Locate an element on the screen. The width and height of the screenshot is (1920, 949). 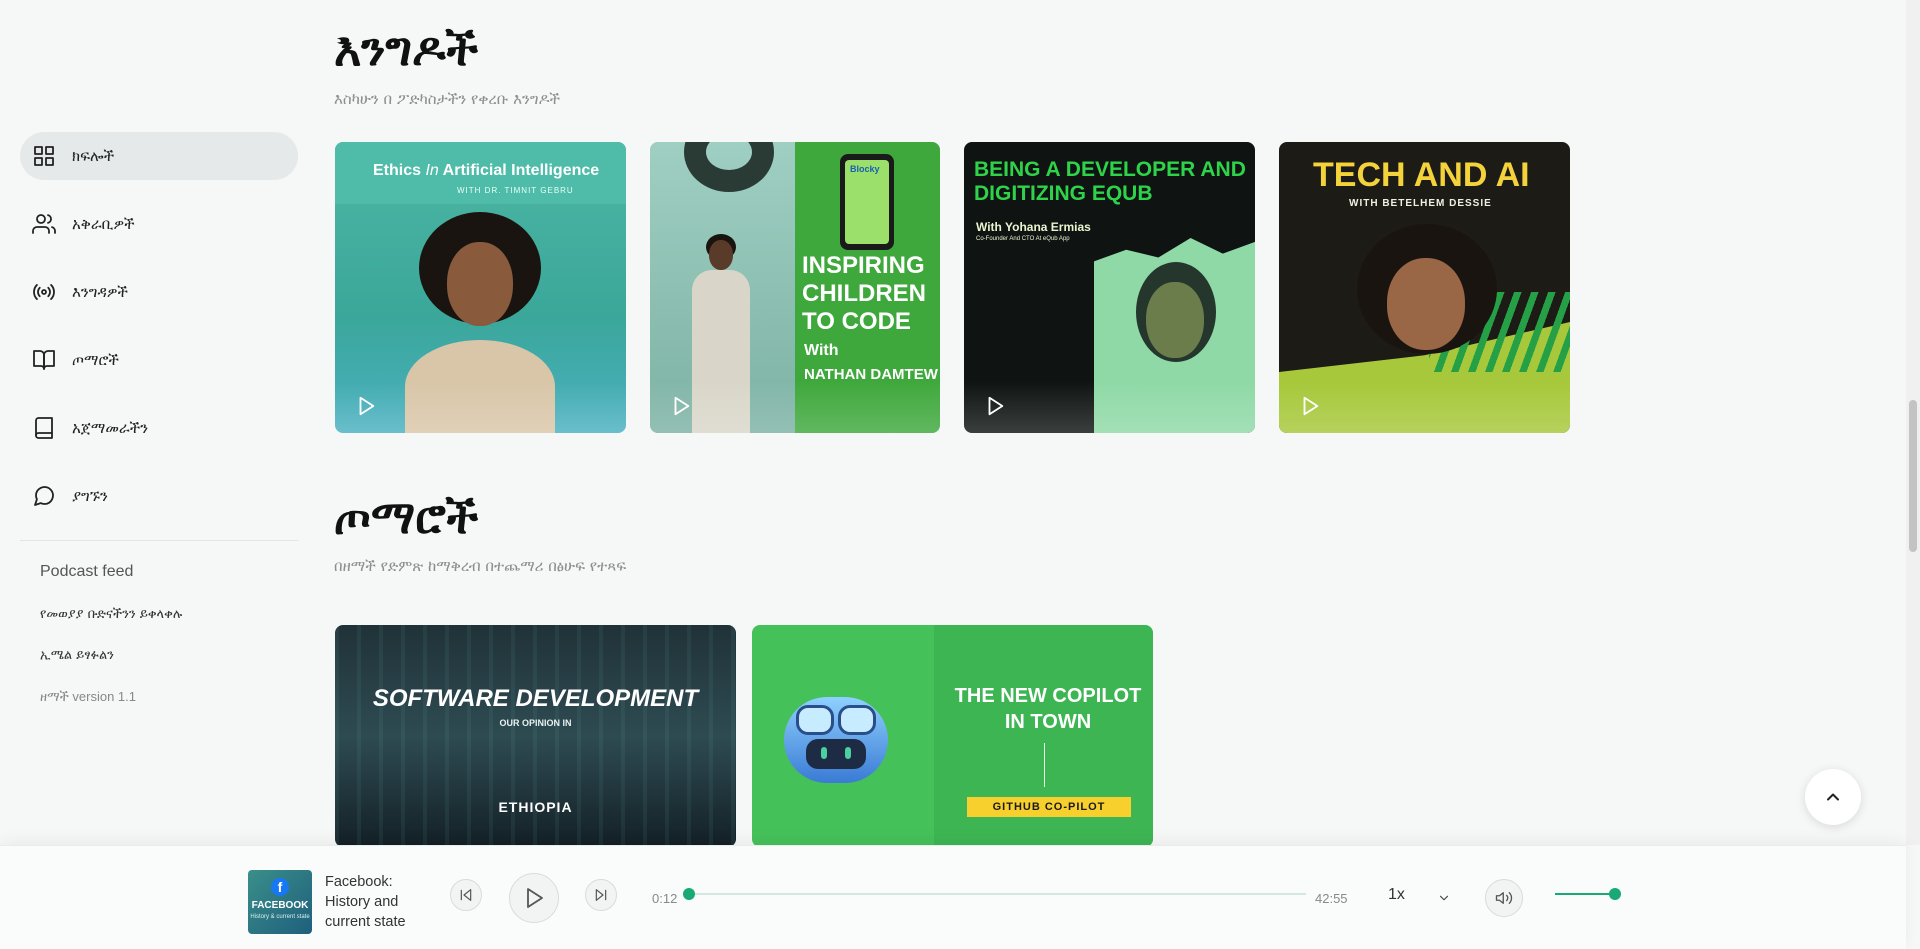
volume-fill is located at coordinates (1585, 894).